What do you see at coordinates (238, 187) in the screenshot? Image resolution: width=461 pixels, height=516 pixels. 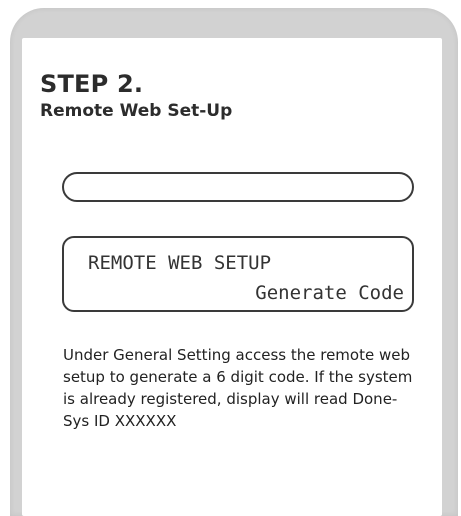 I see `input-bar` at bounding box center [238, 187].